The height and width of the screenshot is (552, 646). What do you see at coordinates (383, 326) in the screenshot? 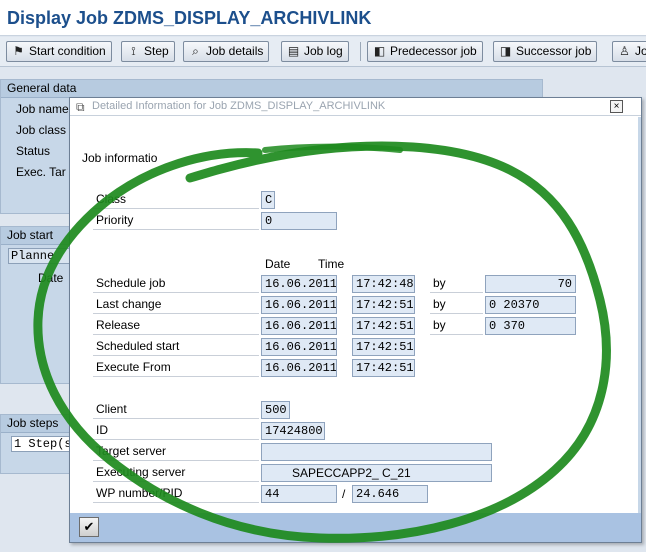
I see `release-time: 17:42:51` at bounding box center [383, 326].